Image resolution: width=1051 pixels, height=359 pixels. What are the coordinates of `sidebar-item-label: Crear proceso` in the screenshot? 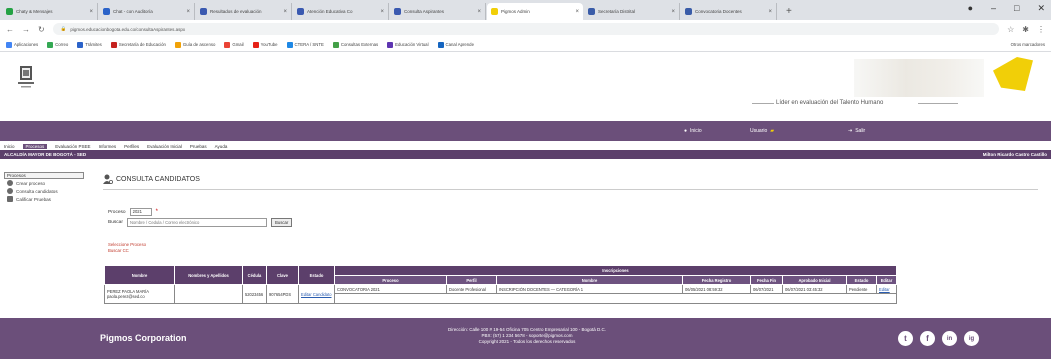 It's located at (31, 183).